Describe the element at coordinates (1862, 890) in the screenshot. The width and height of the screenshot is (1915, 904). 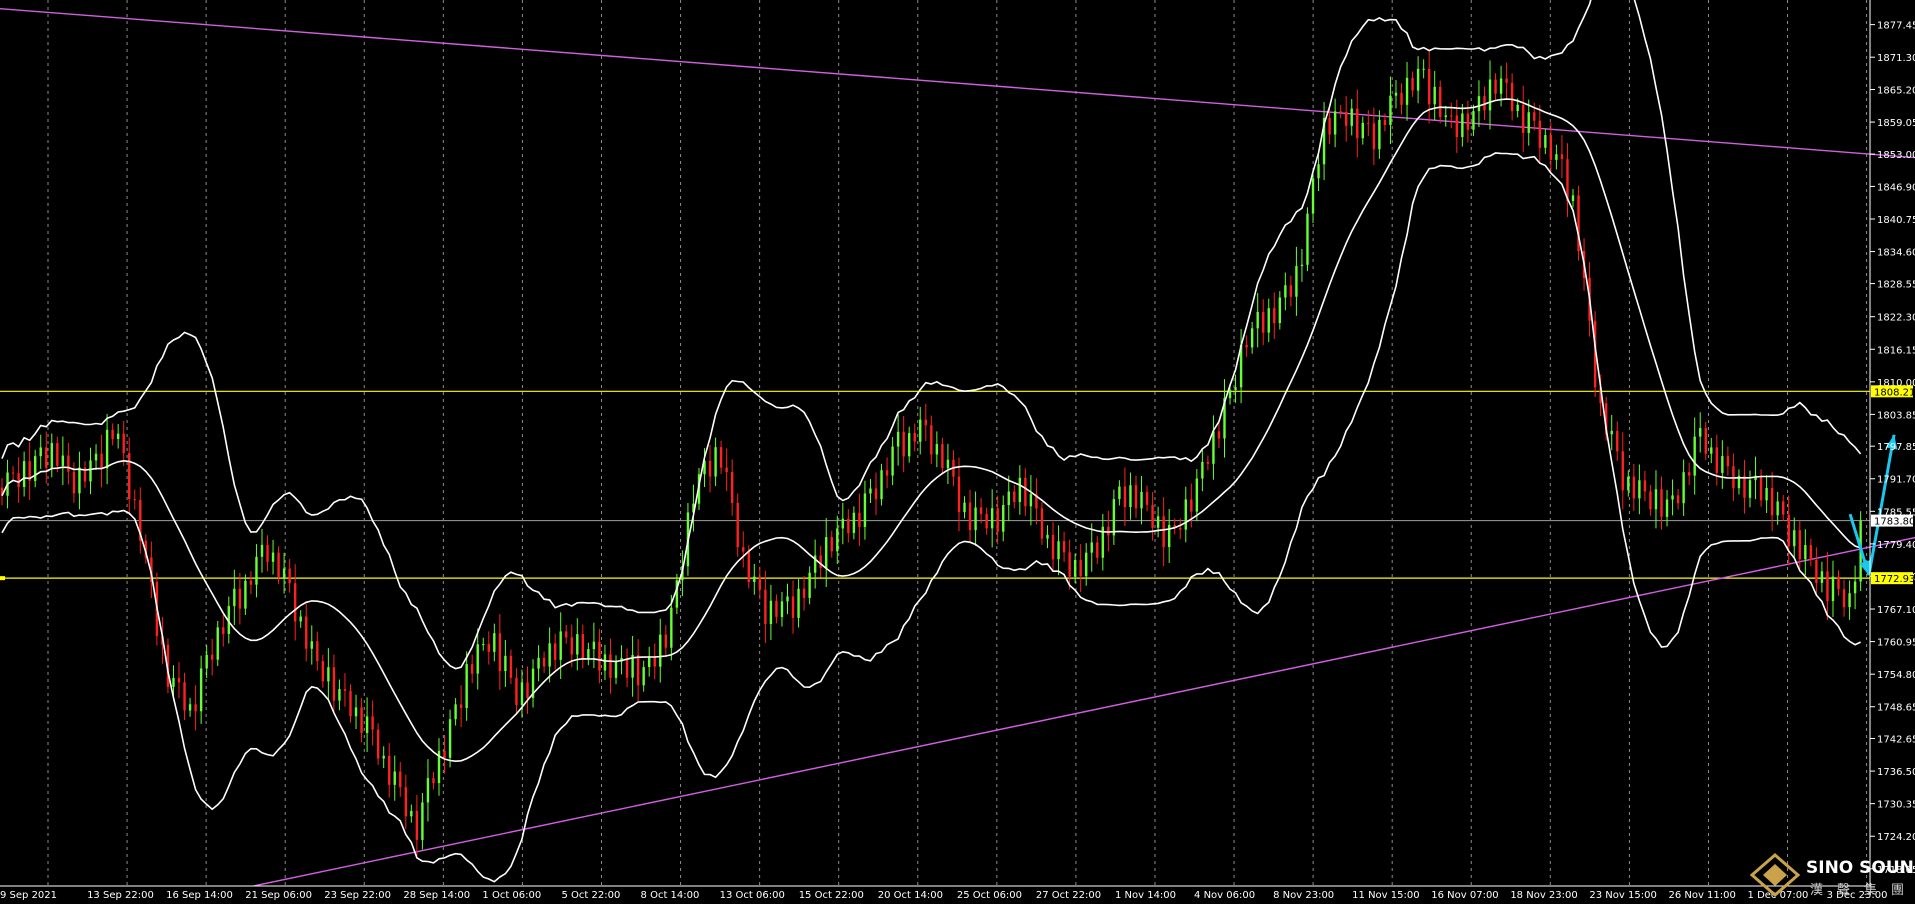
I see `logo-subtitle: 漢聲集團` at that location.